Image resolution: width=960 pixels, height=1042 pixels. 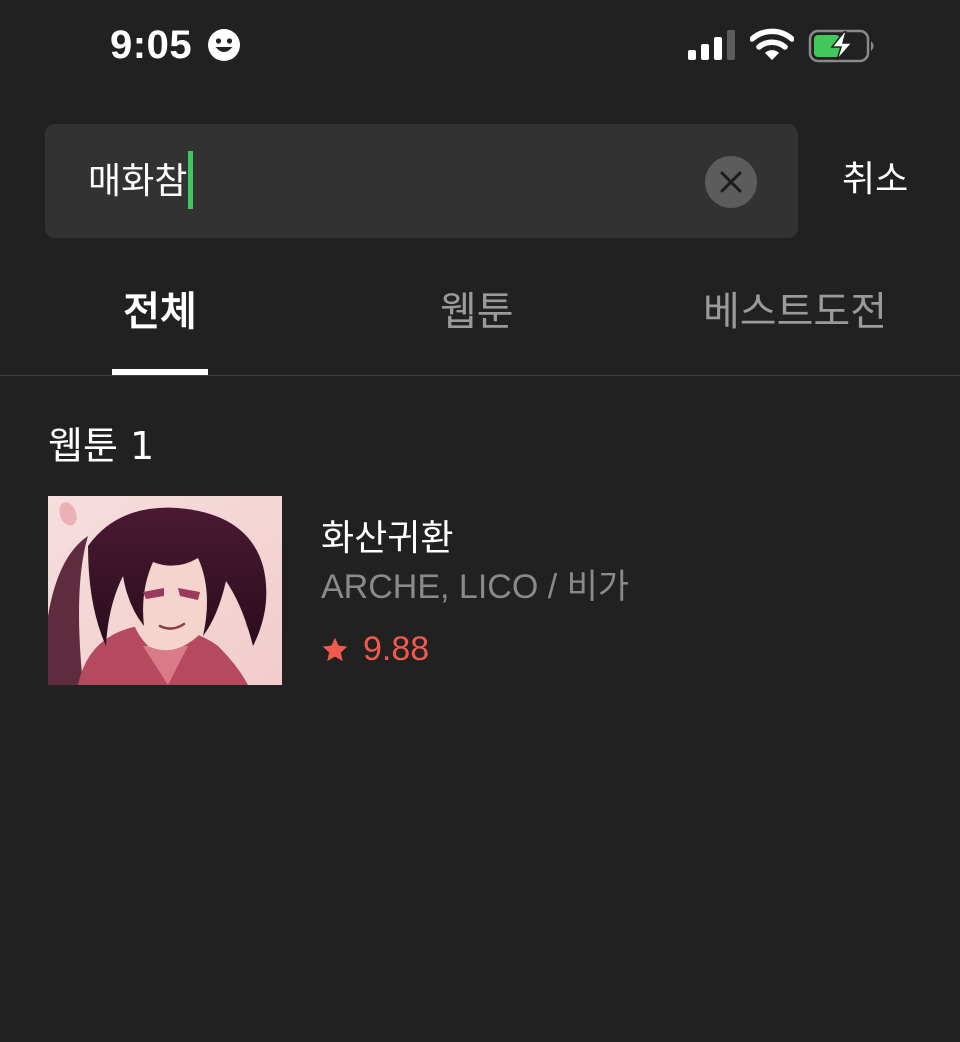 I want to click on star-icon, so click(x=335, y=649).